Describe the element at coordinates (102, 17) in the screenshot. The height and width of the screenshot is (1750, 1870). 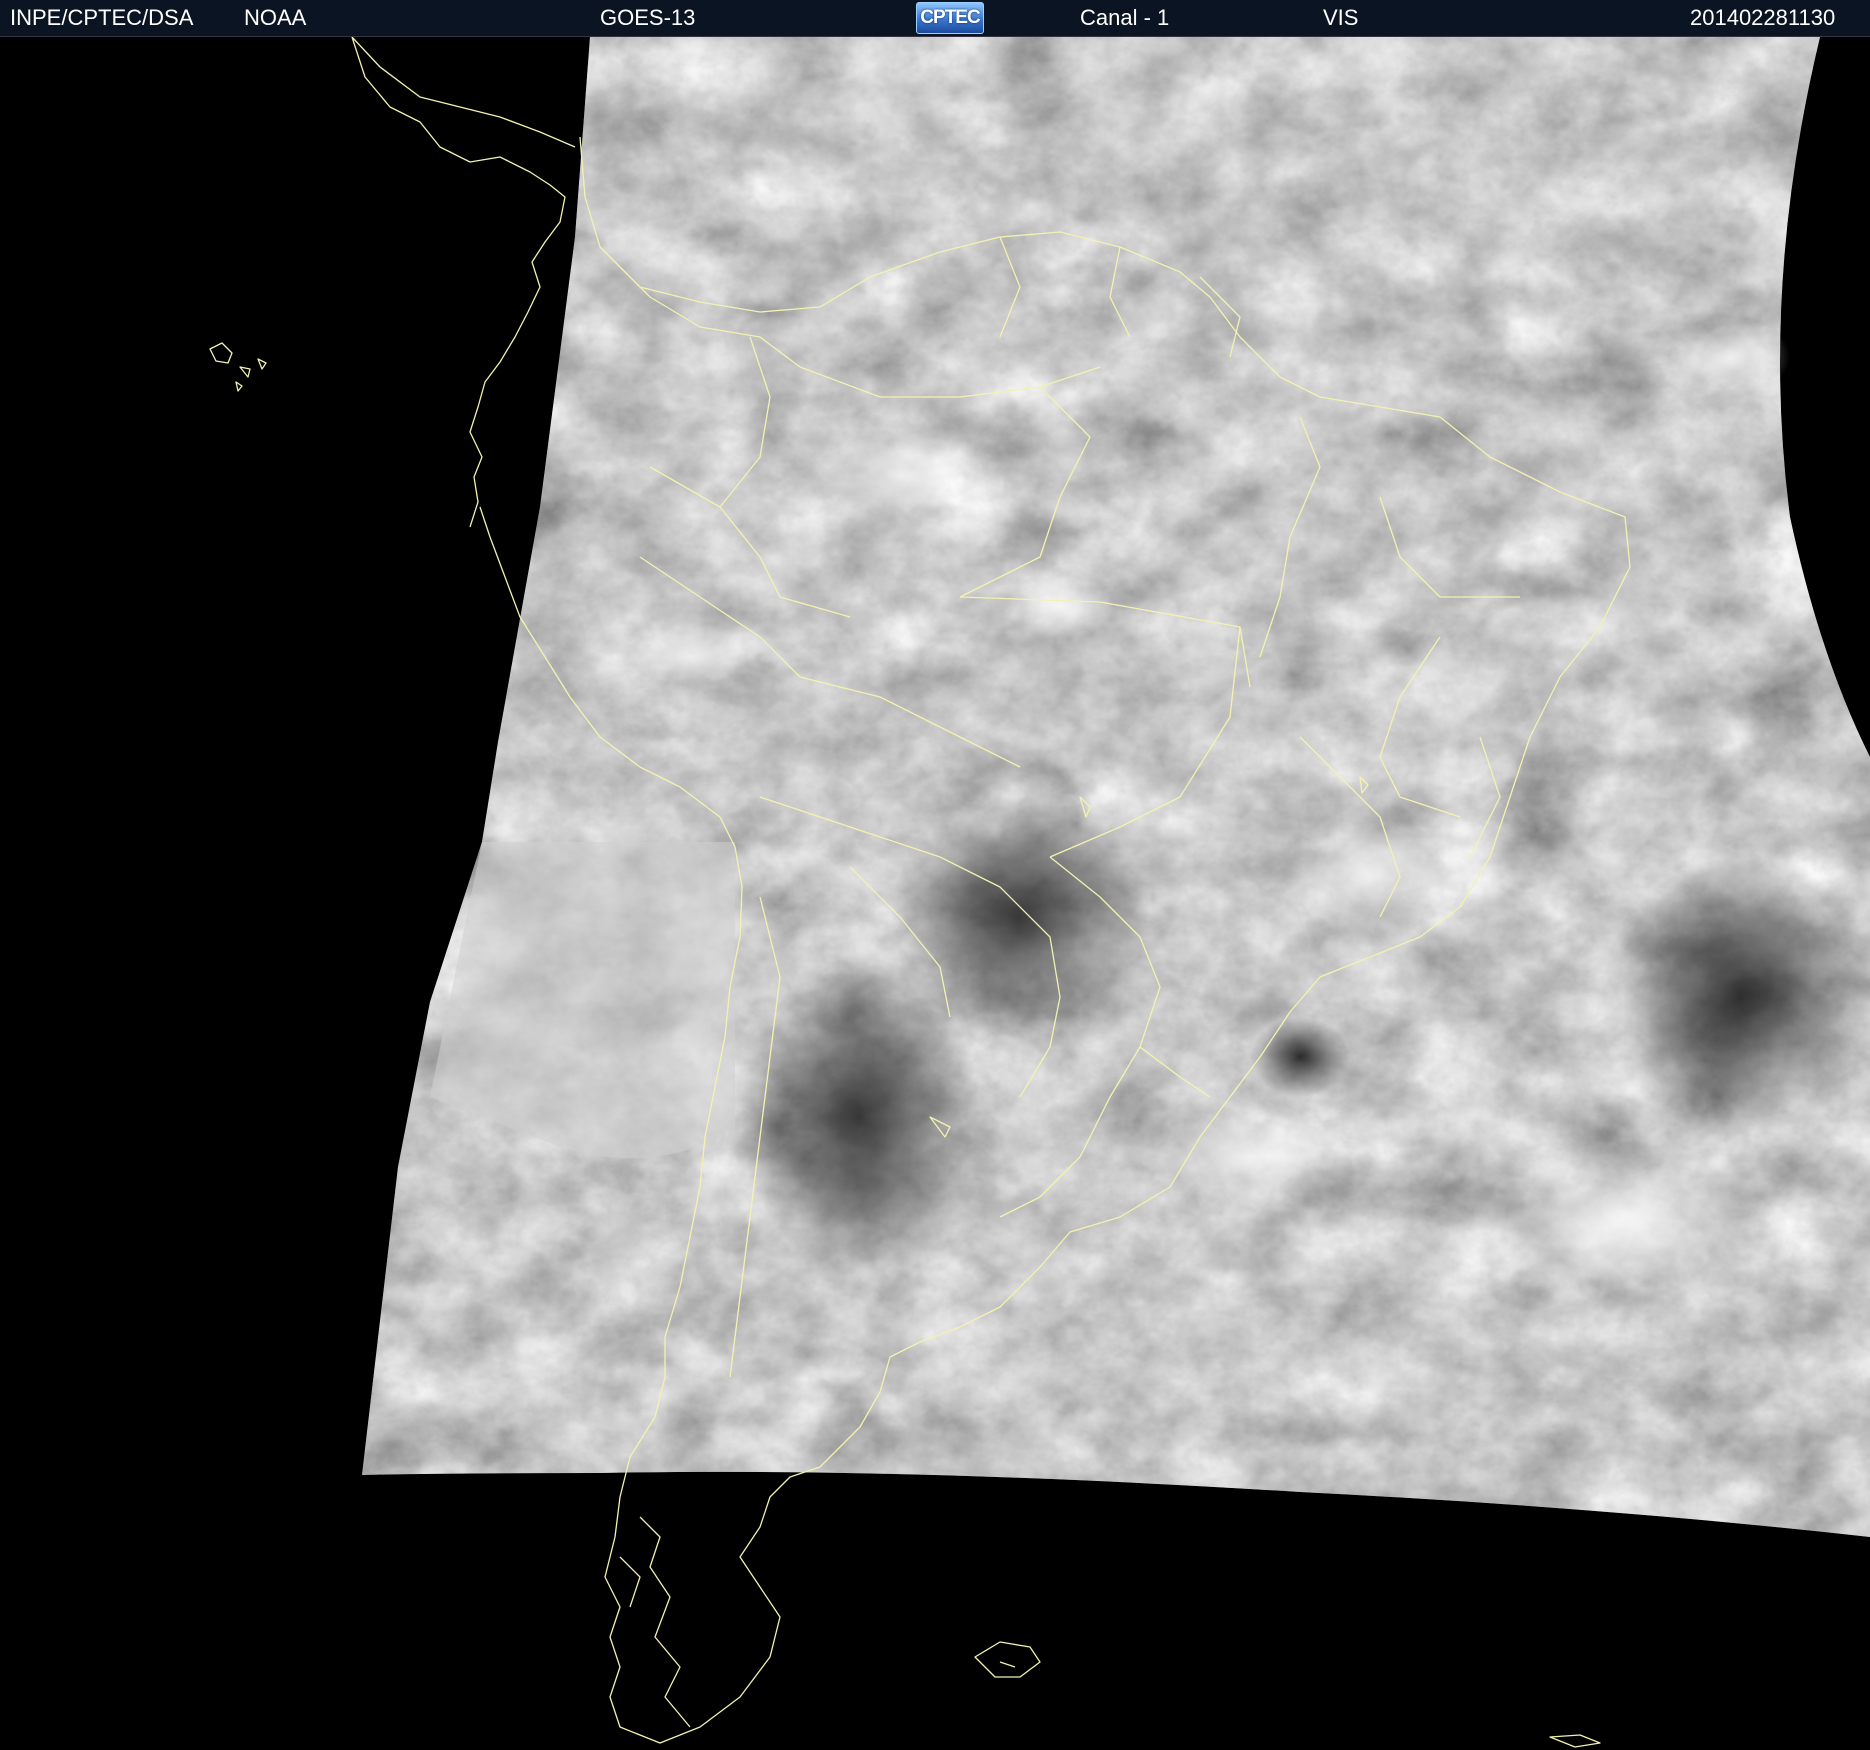
I see `agency-label: INPE/CPTEC/DSA` at that location.